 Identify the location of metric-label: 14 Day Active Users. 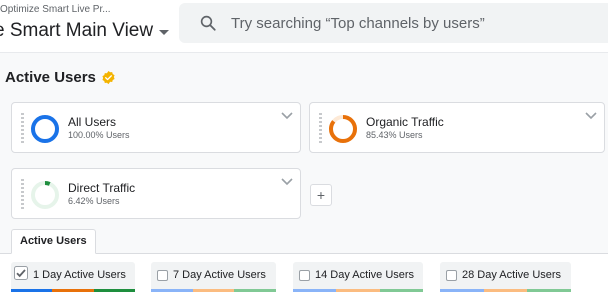
(365, 275).